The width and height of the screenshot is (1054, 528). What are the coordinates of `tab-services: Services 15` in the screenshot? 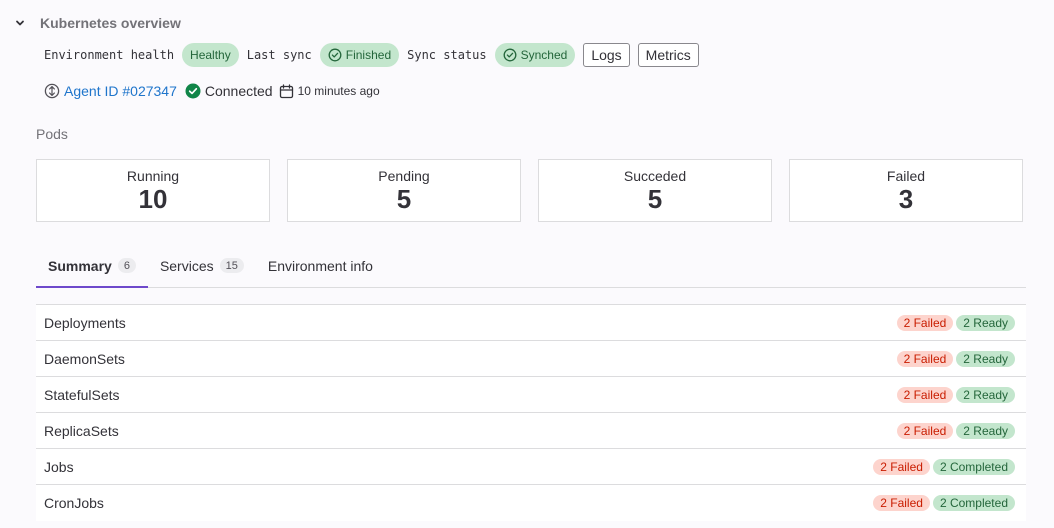 It's located at (202, 265).